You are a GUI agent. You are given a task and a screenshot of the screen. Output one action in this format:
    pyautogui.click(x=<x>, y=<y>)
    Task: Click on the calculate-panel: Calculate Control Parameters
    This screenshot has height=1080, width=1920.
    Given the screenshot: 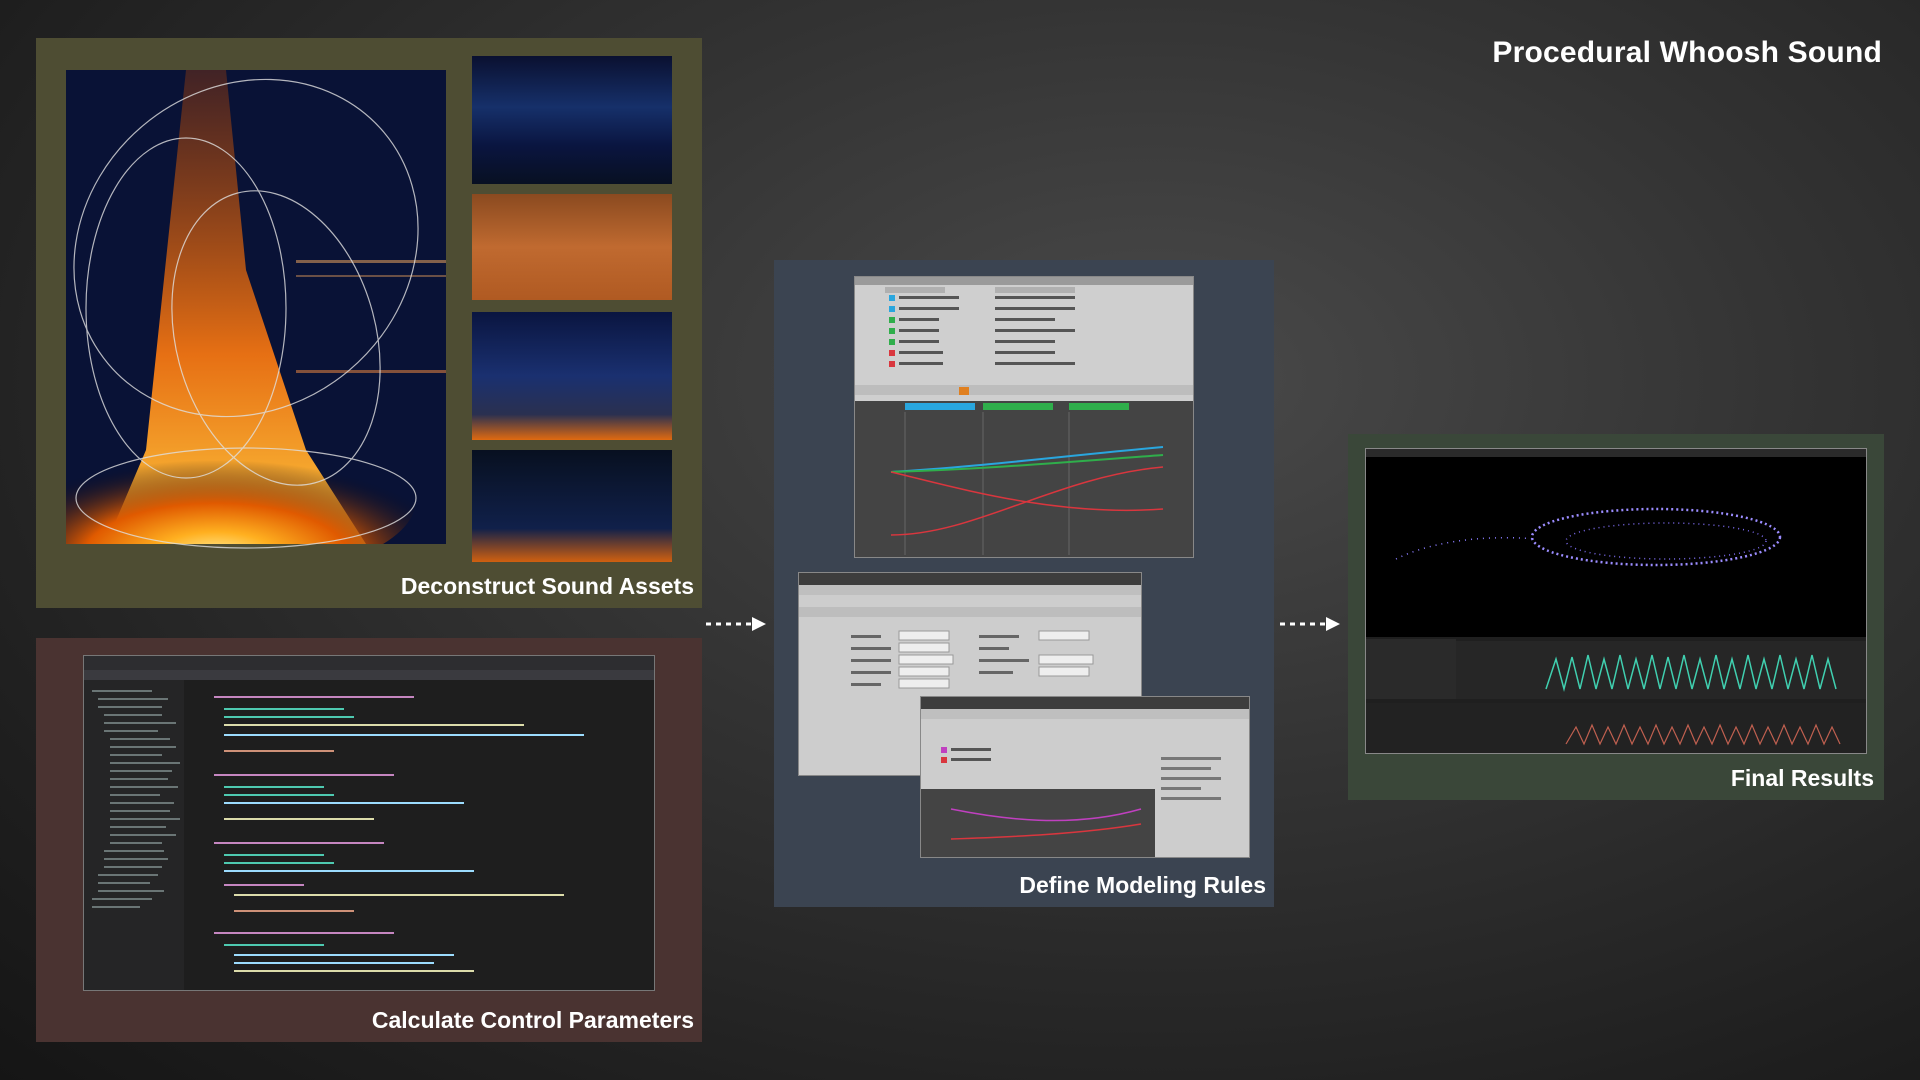 What is the action you would take?
    pyautogui.click(x=369, y=840)
    